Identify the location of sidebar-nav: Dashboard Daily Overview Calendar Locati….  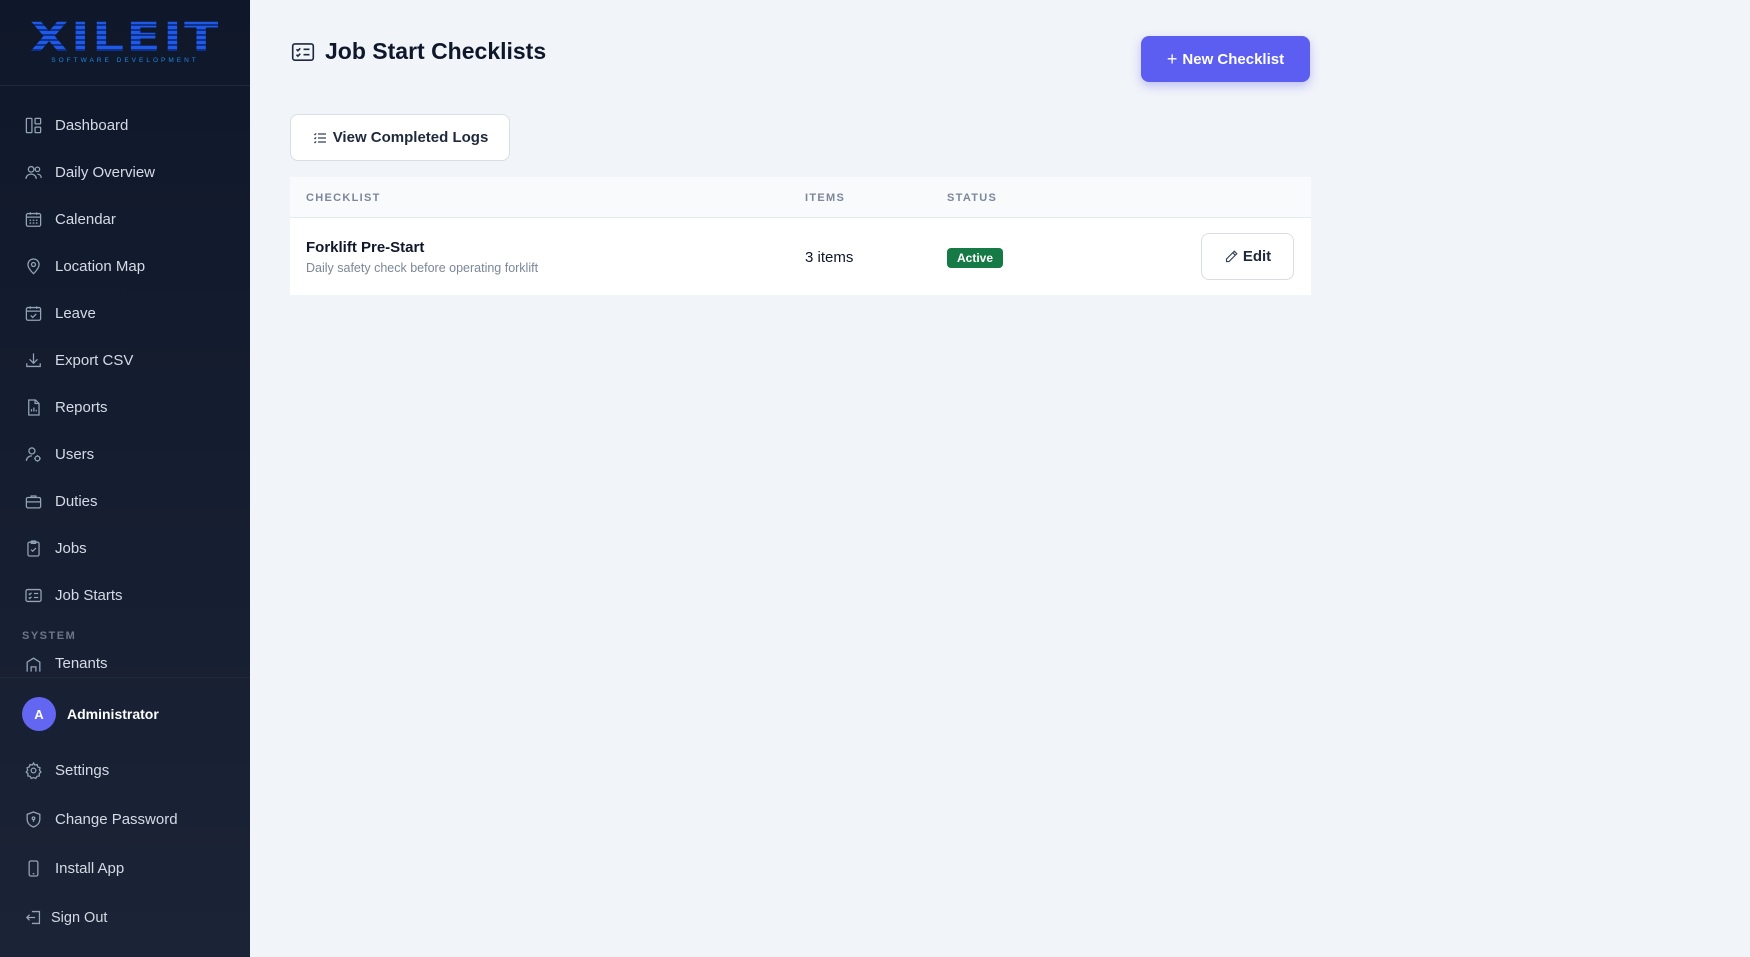
(125, 389).